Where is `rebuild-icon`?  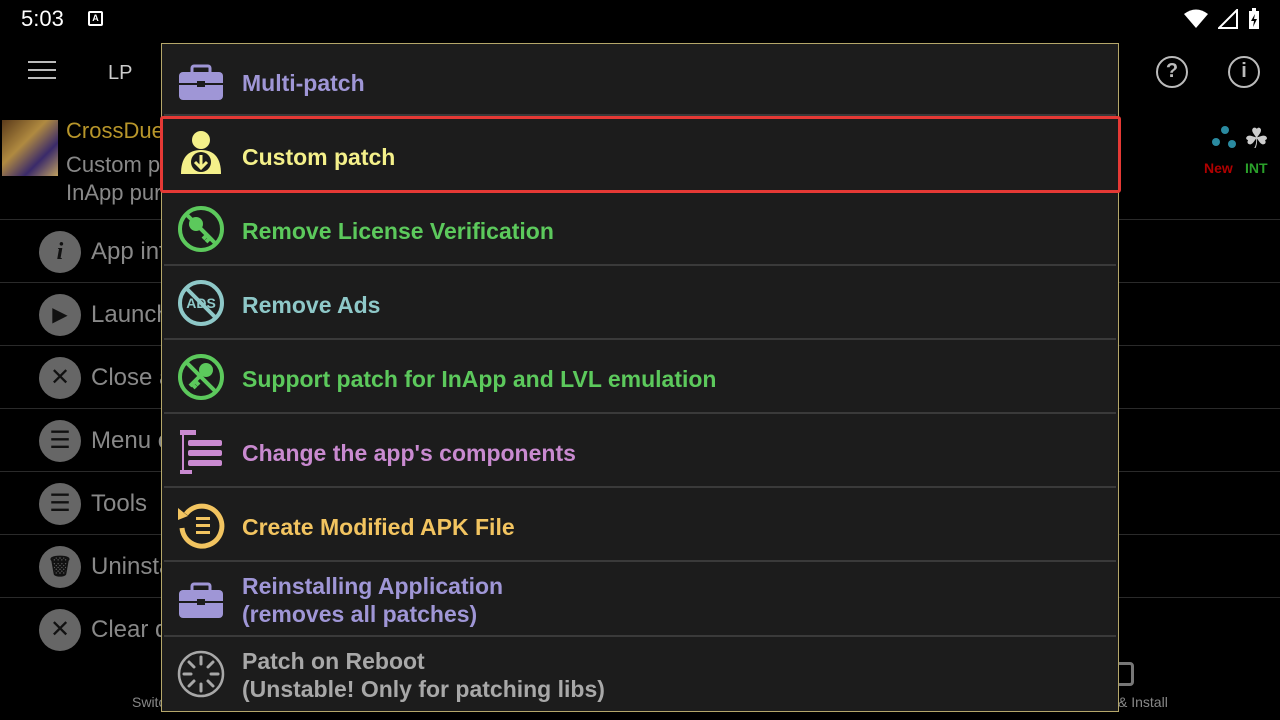 rebuild-icon is located at coordinates (201, 526).